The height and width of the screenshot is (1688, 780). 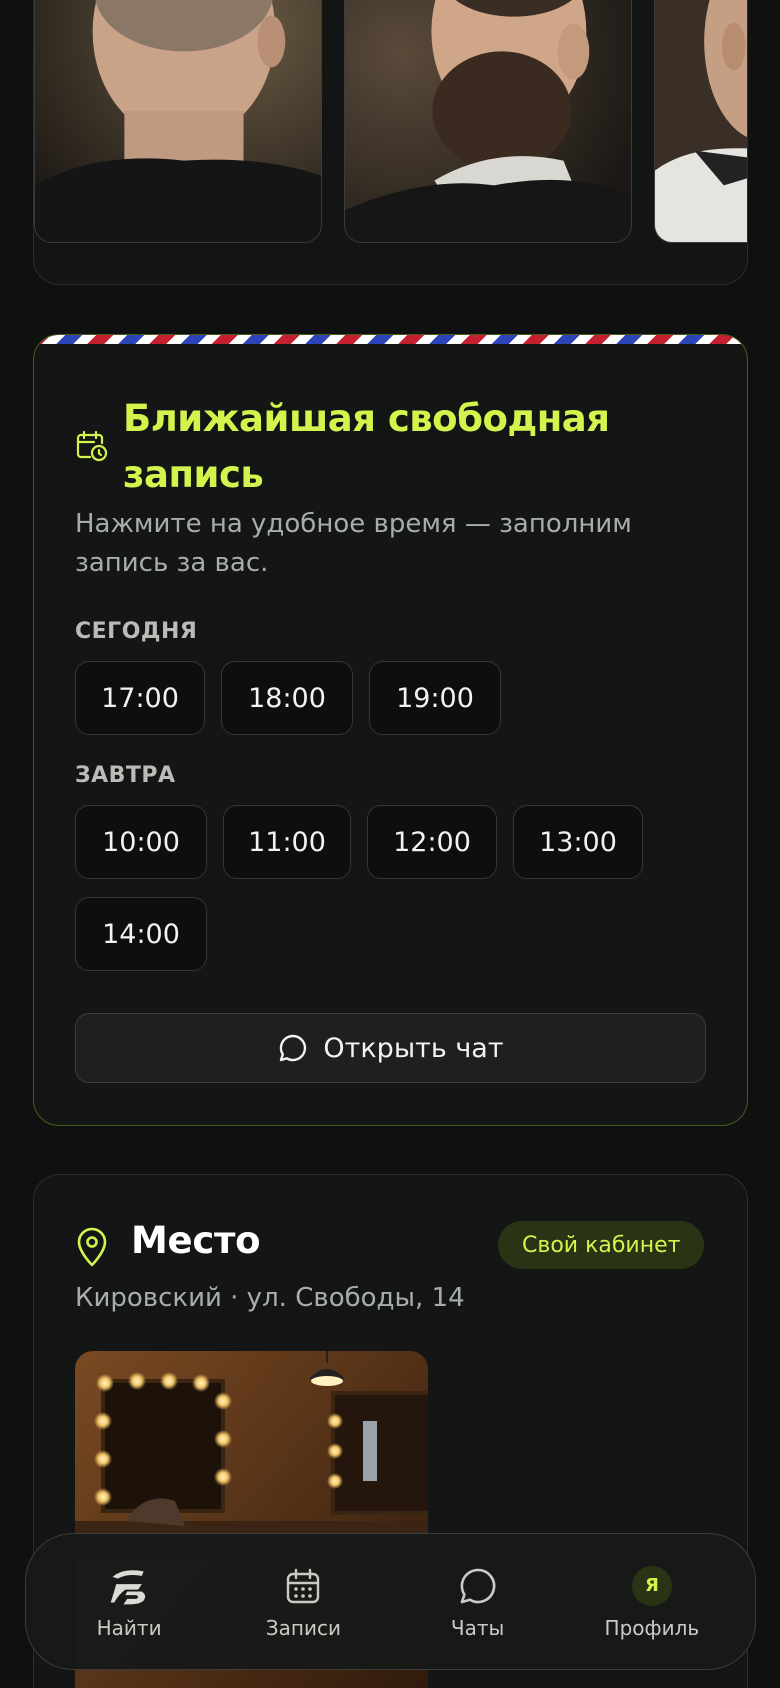 I want to click on tomorrow-label: ЗАВТРА, so click(x=125, y=775).